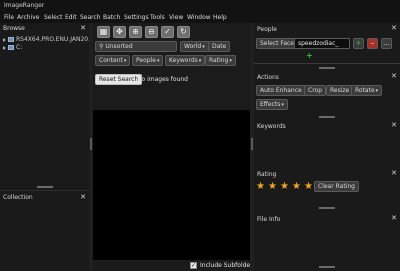  I want to click on search-value: Unsorted, so click(119, 46).